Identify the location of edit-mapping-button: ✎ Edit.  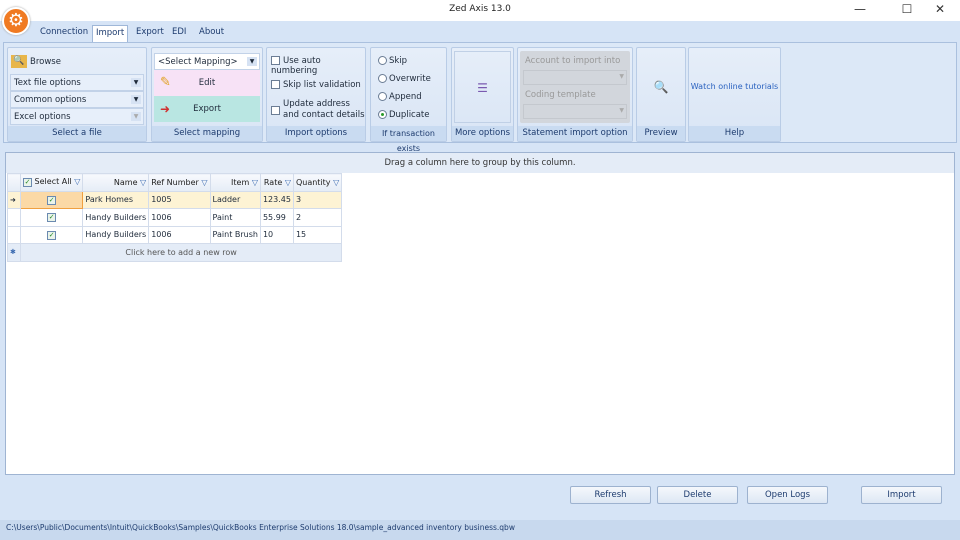
(207, 83).